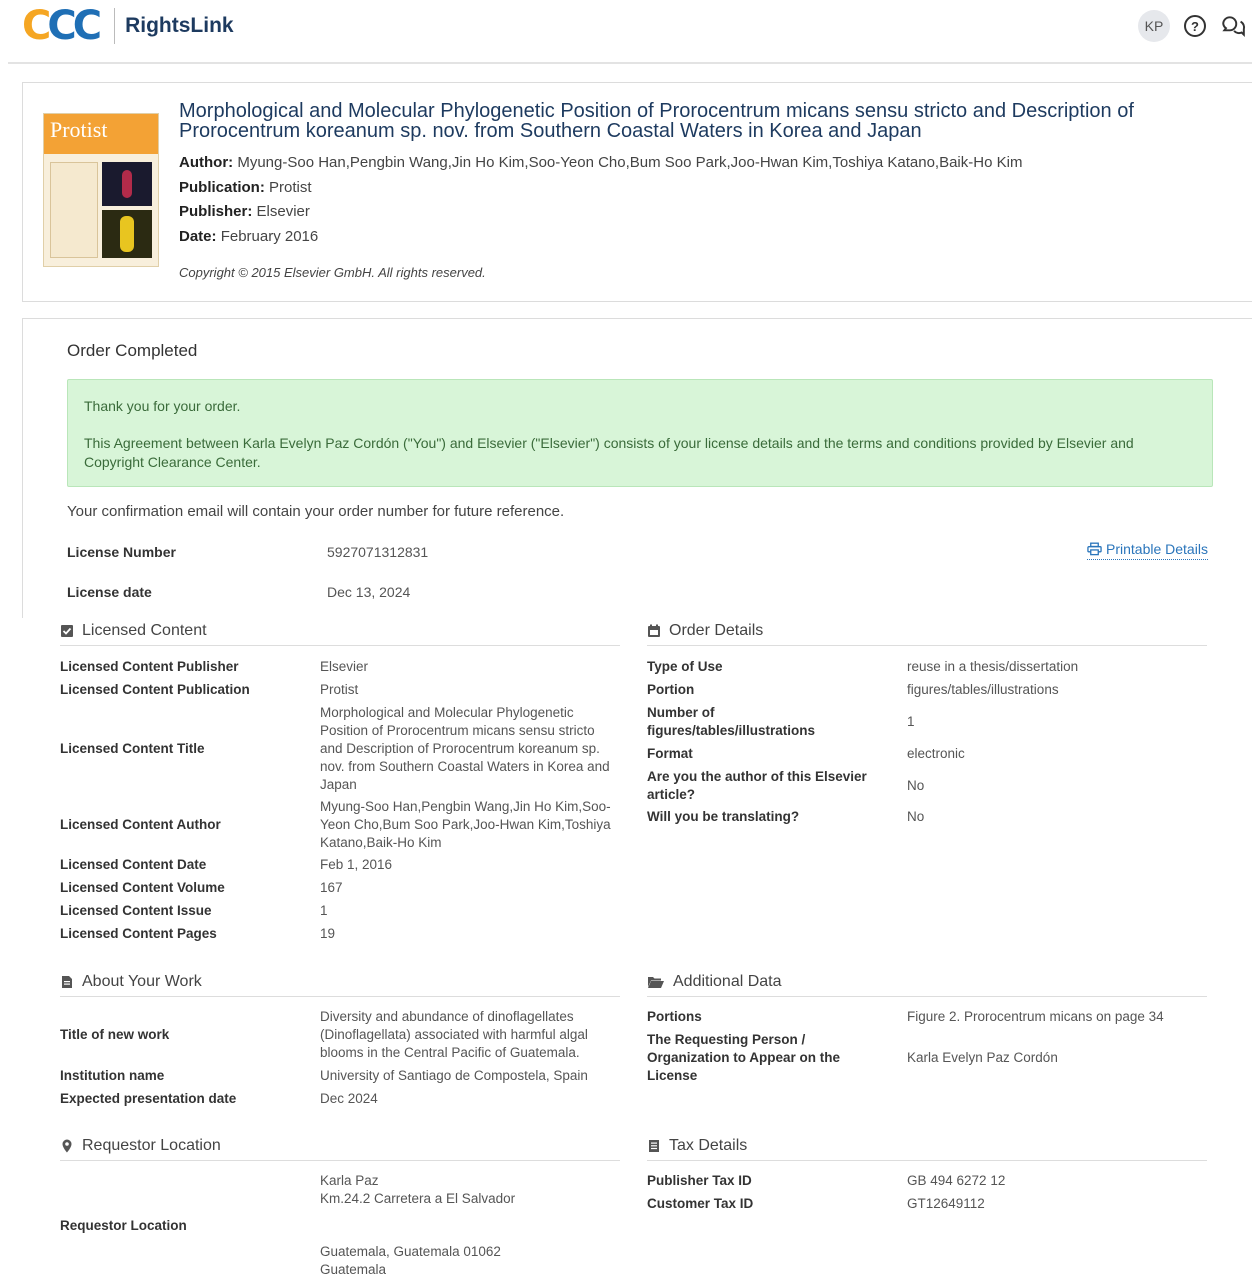  I want to click on ccc-logo-mark: CCC, so click(62, 26).